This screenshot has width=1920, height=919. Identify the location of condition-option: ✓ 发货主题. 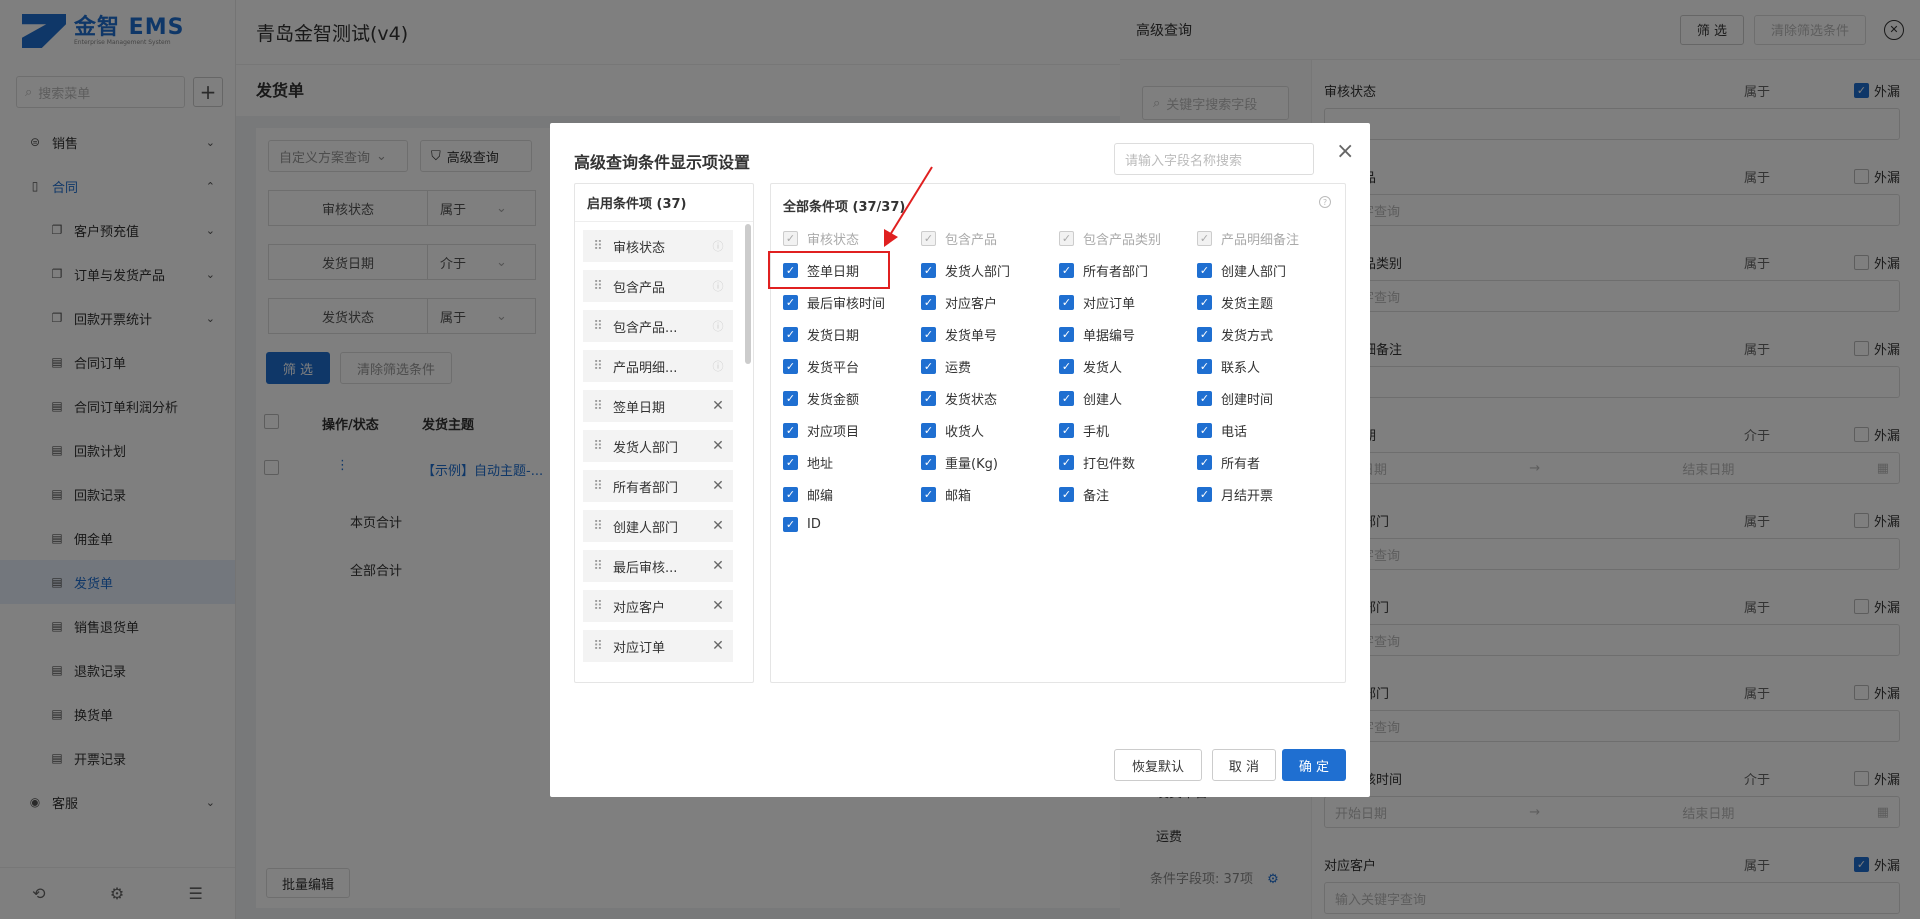
(1235, 302).